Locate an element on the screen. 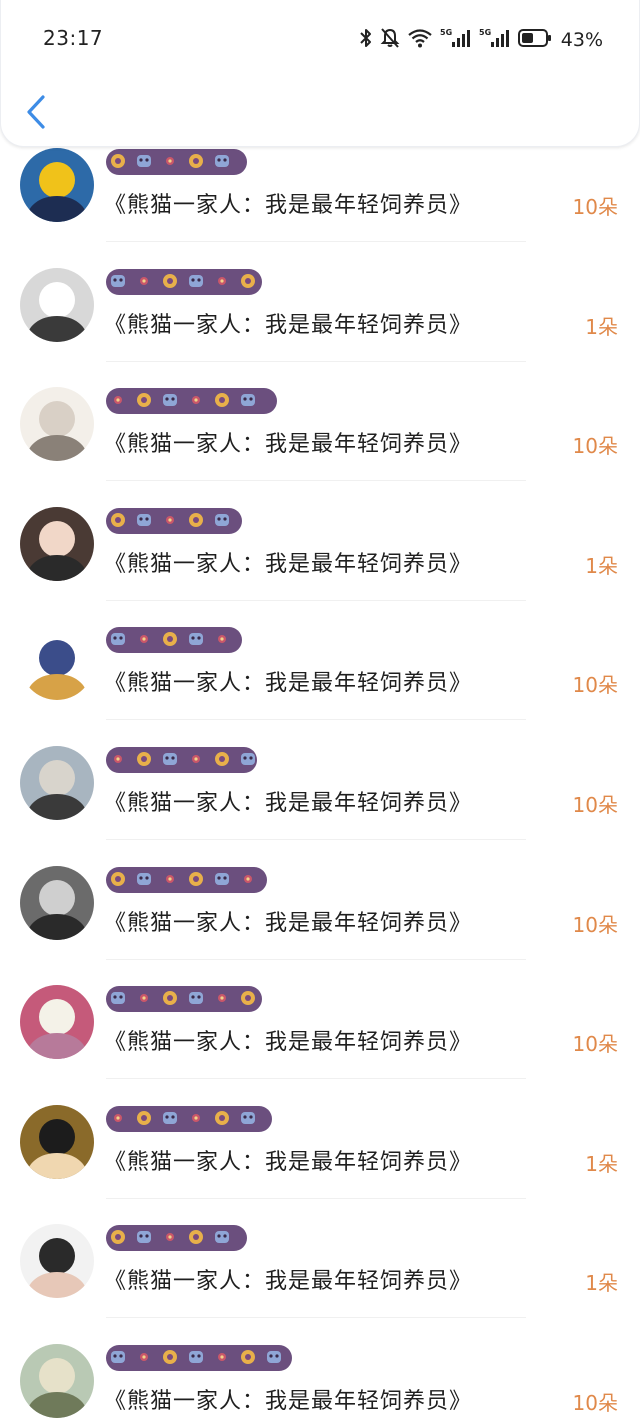 The image size is (640, 1421). back-button is located at coordinates (37, 112).